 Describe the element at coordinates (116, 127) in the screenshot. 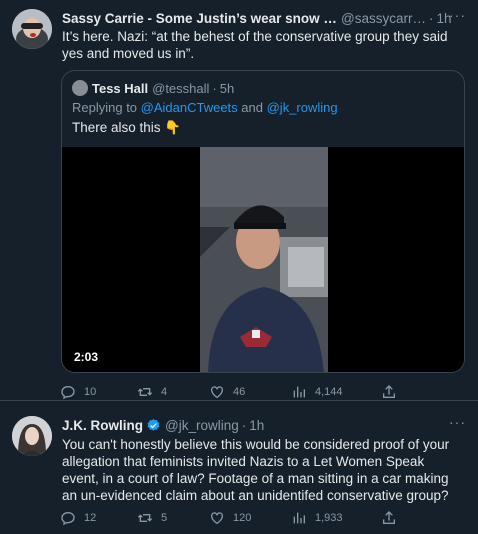

I see `quote-text: There also this` at that location.